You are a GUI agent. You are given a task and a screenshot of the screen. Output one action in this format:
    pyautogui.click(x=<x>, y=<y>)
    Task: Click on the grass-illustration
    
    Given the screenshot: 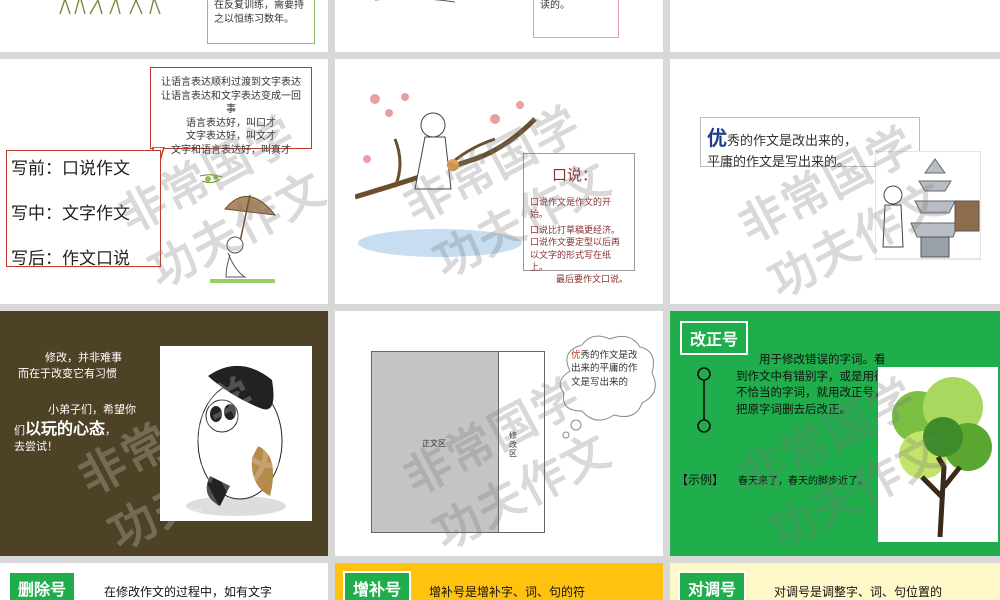 What is the action you would take?
    pyautogui.click(x=110, y=7)
    